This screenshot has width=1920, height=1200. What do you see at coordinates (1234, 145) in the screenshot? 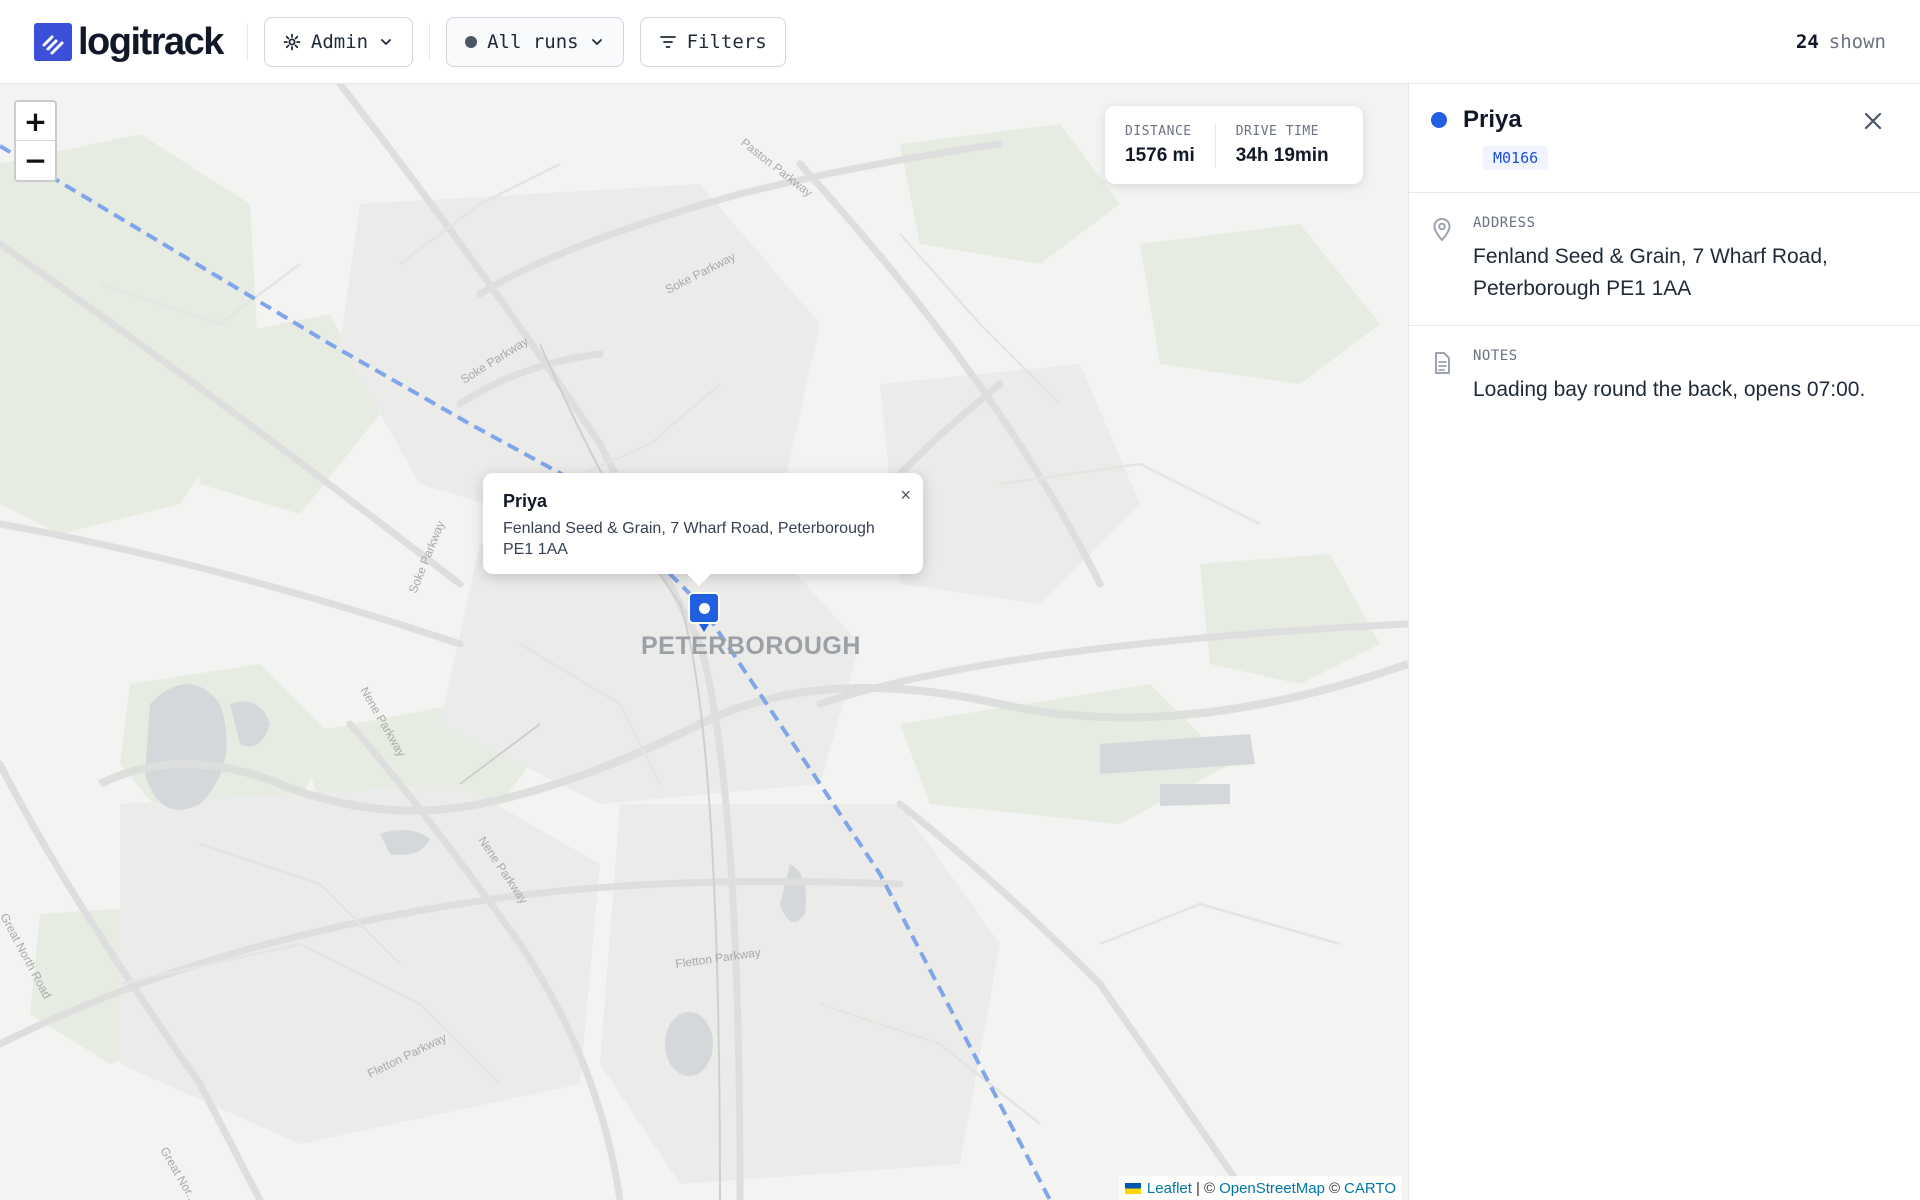
I see `route-stats-card: DISTANCE 1576 mi DRIVE TIME 34h 19min` at bounding box center [1234, 145].